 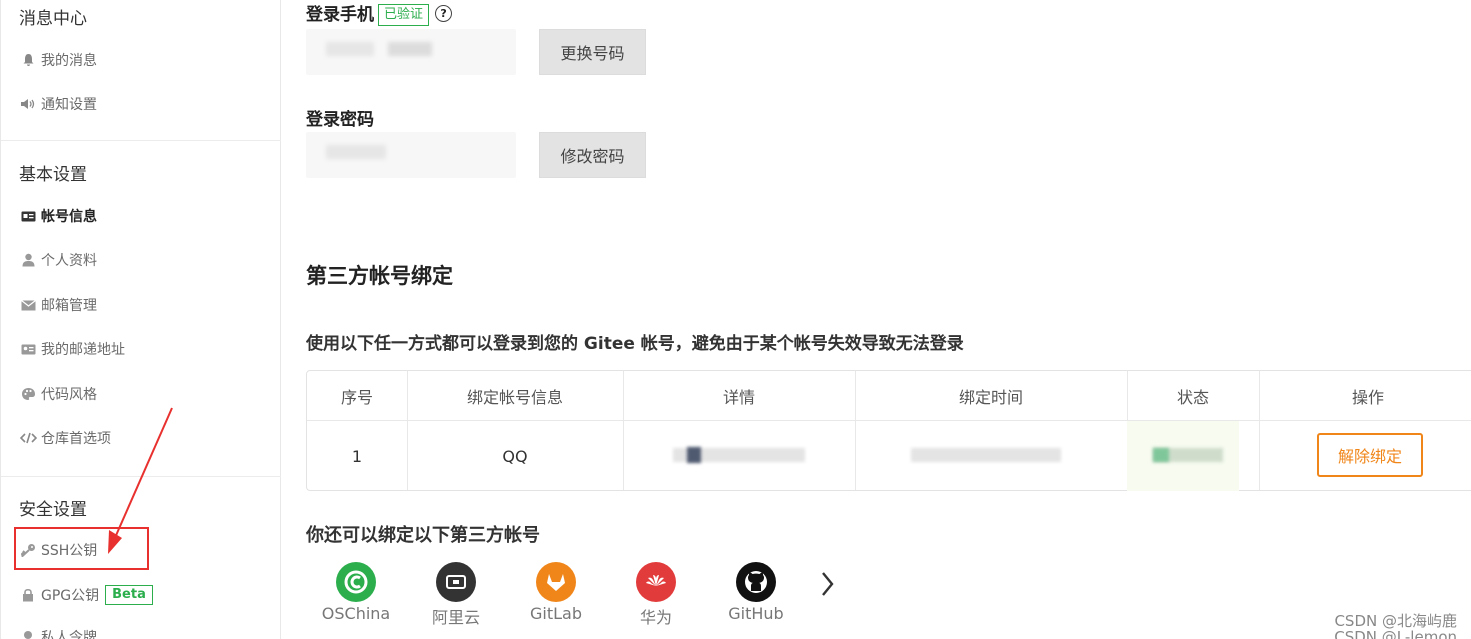 I want to click on code-icon, so click(x=28, y=438).